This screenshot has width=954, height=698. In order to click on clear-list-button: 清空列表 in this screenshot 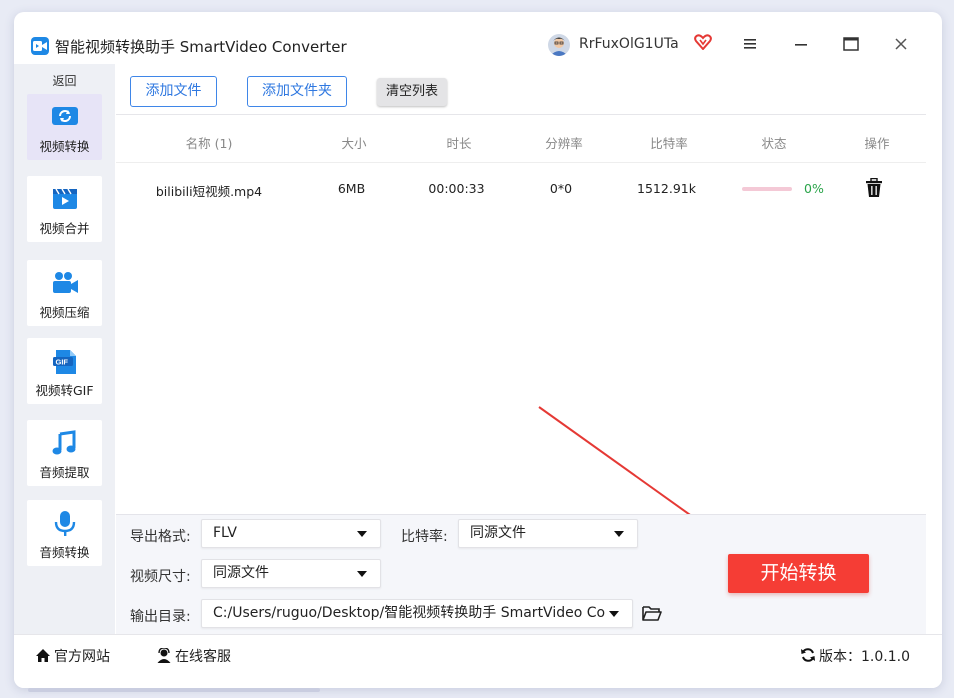, I will do `click(412, 92)`.